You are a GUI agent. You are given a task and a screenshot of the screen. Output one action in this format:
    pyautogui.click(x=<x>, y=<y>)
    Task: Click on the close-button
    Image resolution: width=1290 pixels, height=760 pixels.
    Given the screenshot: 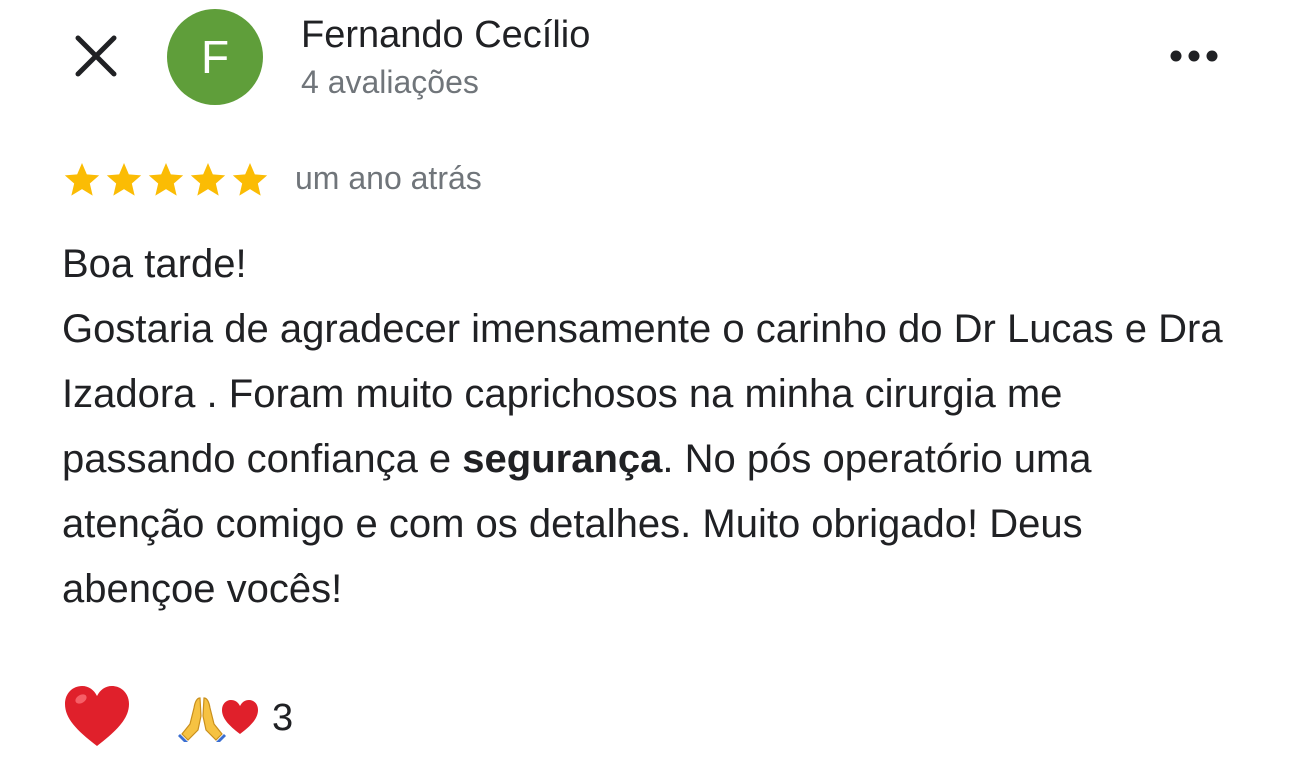 What is the action you would take?
    pyautogui.click(x=96, y=56)
    